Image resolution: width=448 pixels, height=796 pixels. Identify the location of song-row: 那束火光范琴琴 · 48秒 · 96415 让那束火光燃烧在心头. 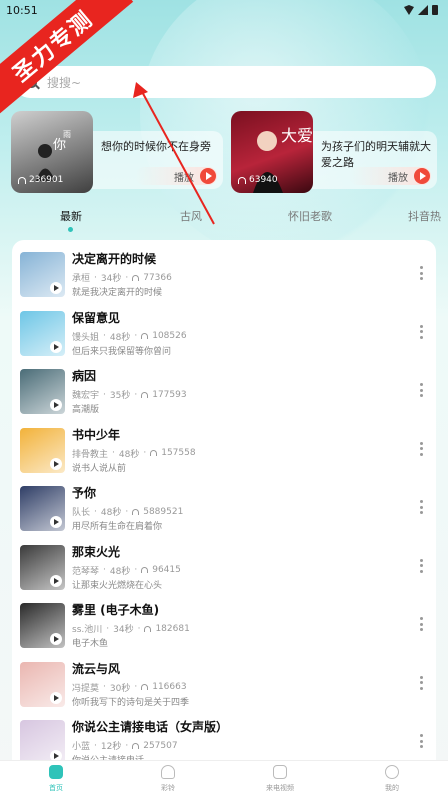
(224, 573).